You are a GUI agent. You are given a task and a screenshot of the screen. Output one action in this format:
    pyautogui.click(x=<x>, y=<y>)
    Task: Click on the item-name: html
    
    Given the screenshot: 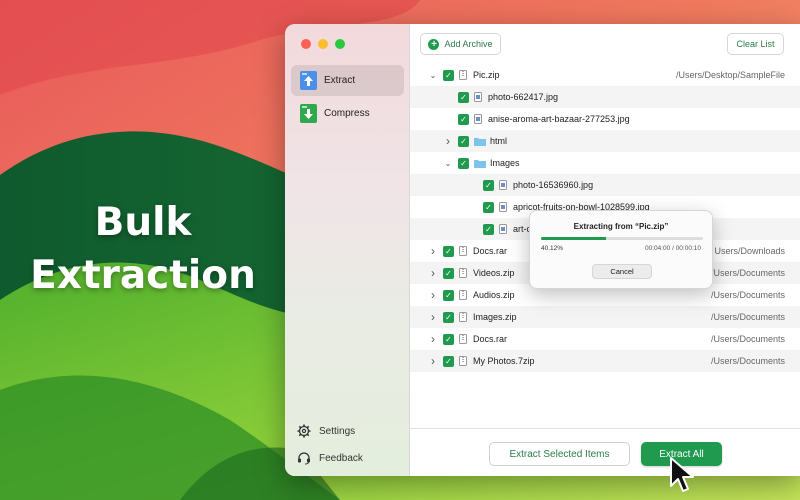 What is the action you would take?
    pyautogui.click(x=499, y=141)
    